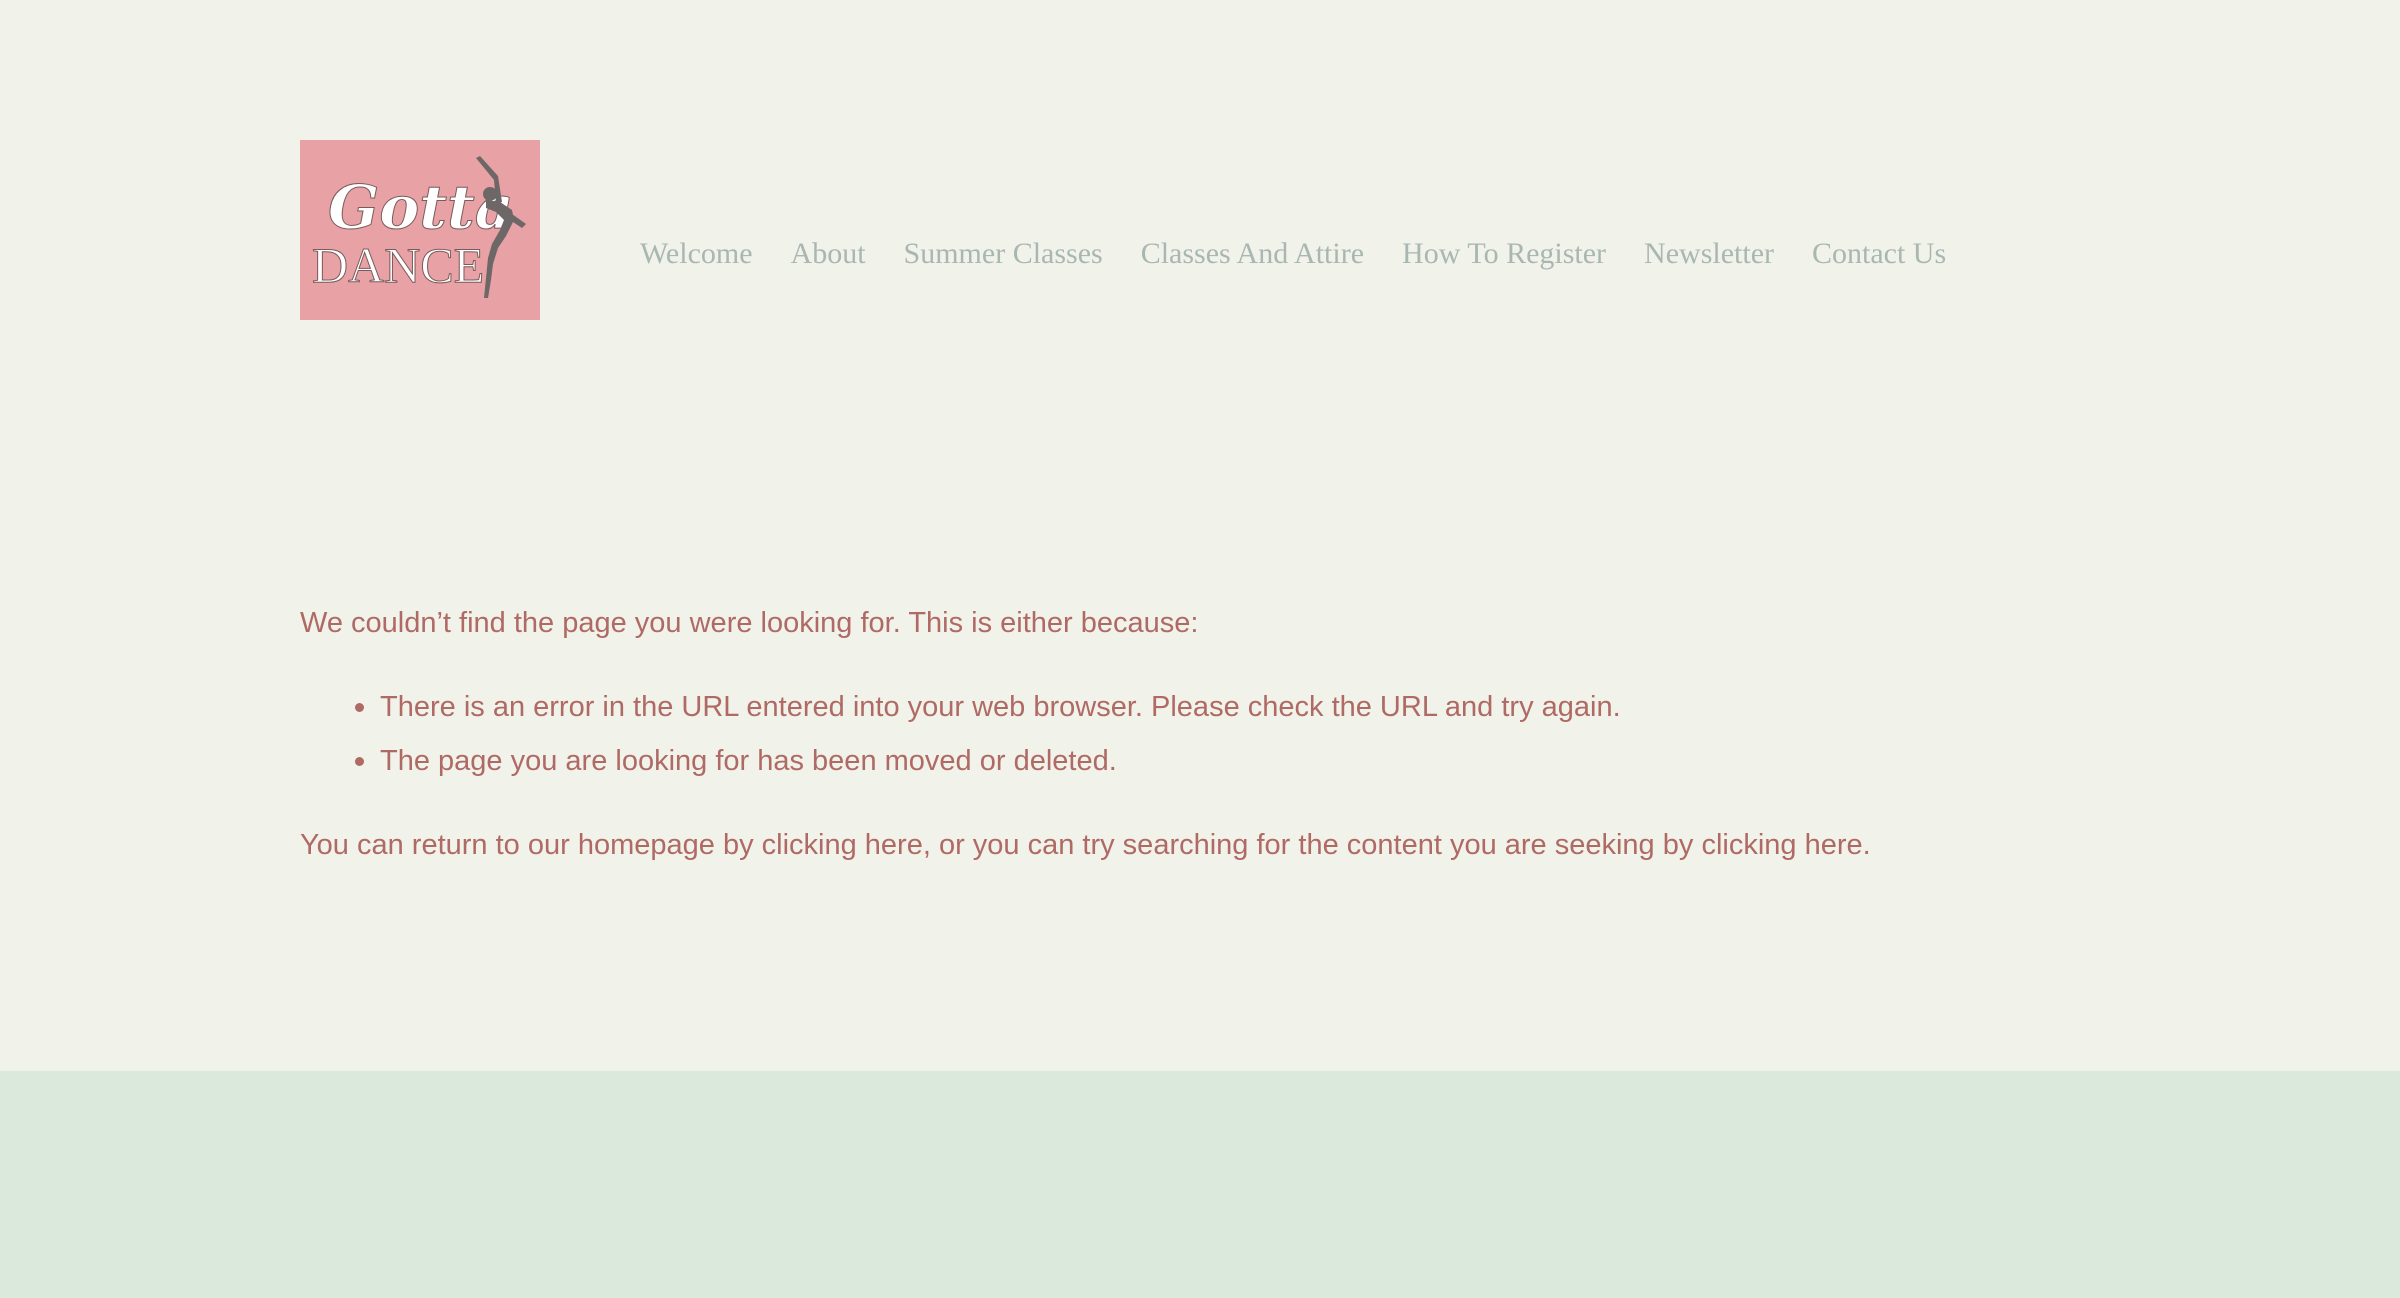 The image size is (2400, 1298). I want to click on site-logo: Gotta DANCE, so click(420, 230).